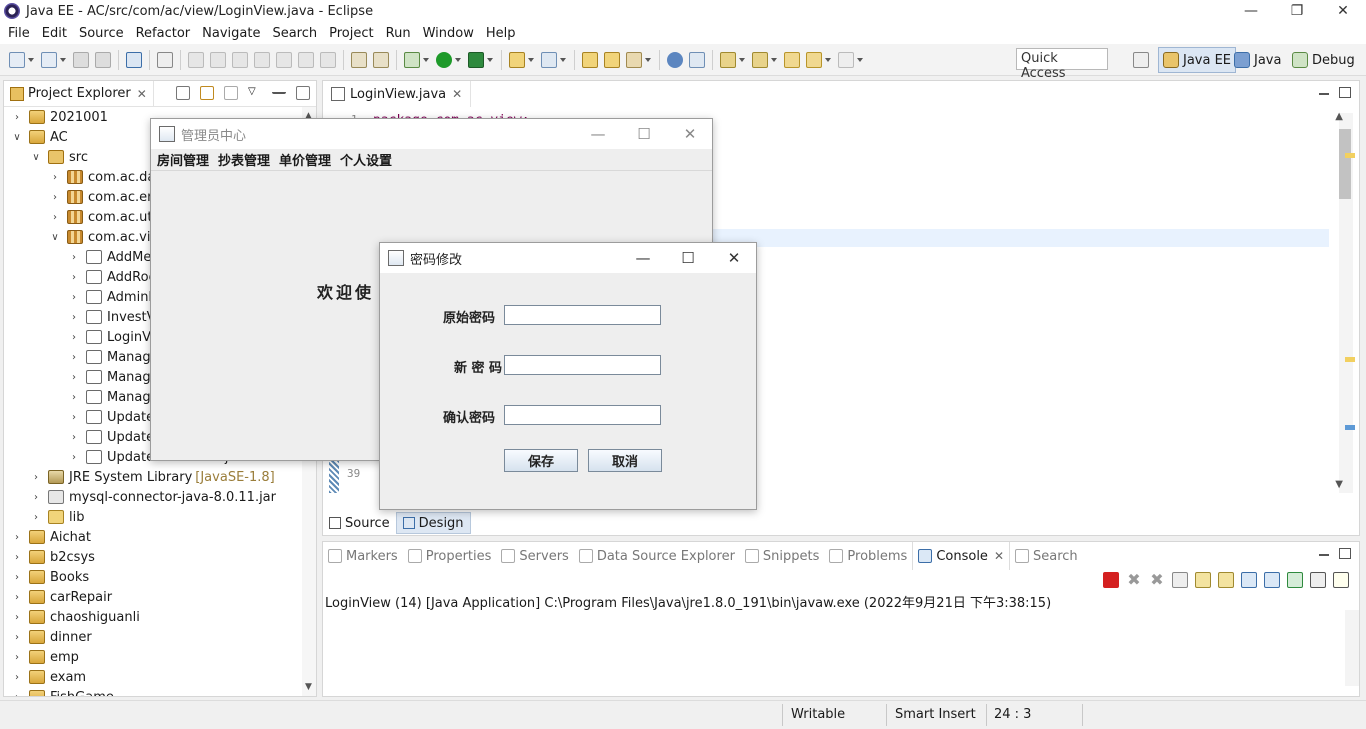 The image size is (1366, 729). Describe the element at coordinates (45, 657) in the screenshot. I see `tree-item: › emp` at that location.